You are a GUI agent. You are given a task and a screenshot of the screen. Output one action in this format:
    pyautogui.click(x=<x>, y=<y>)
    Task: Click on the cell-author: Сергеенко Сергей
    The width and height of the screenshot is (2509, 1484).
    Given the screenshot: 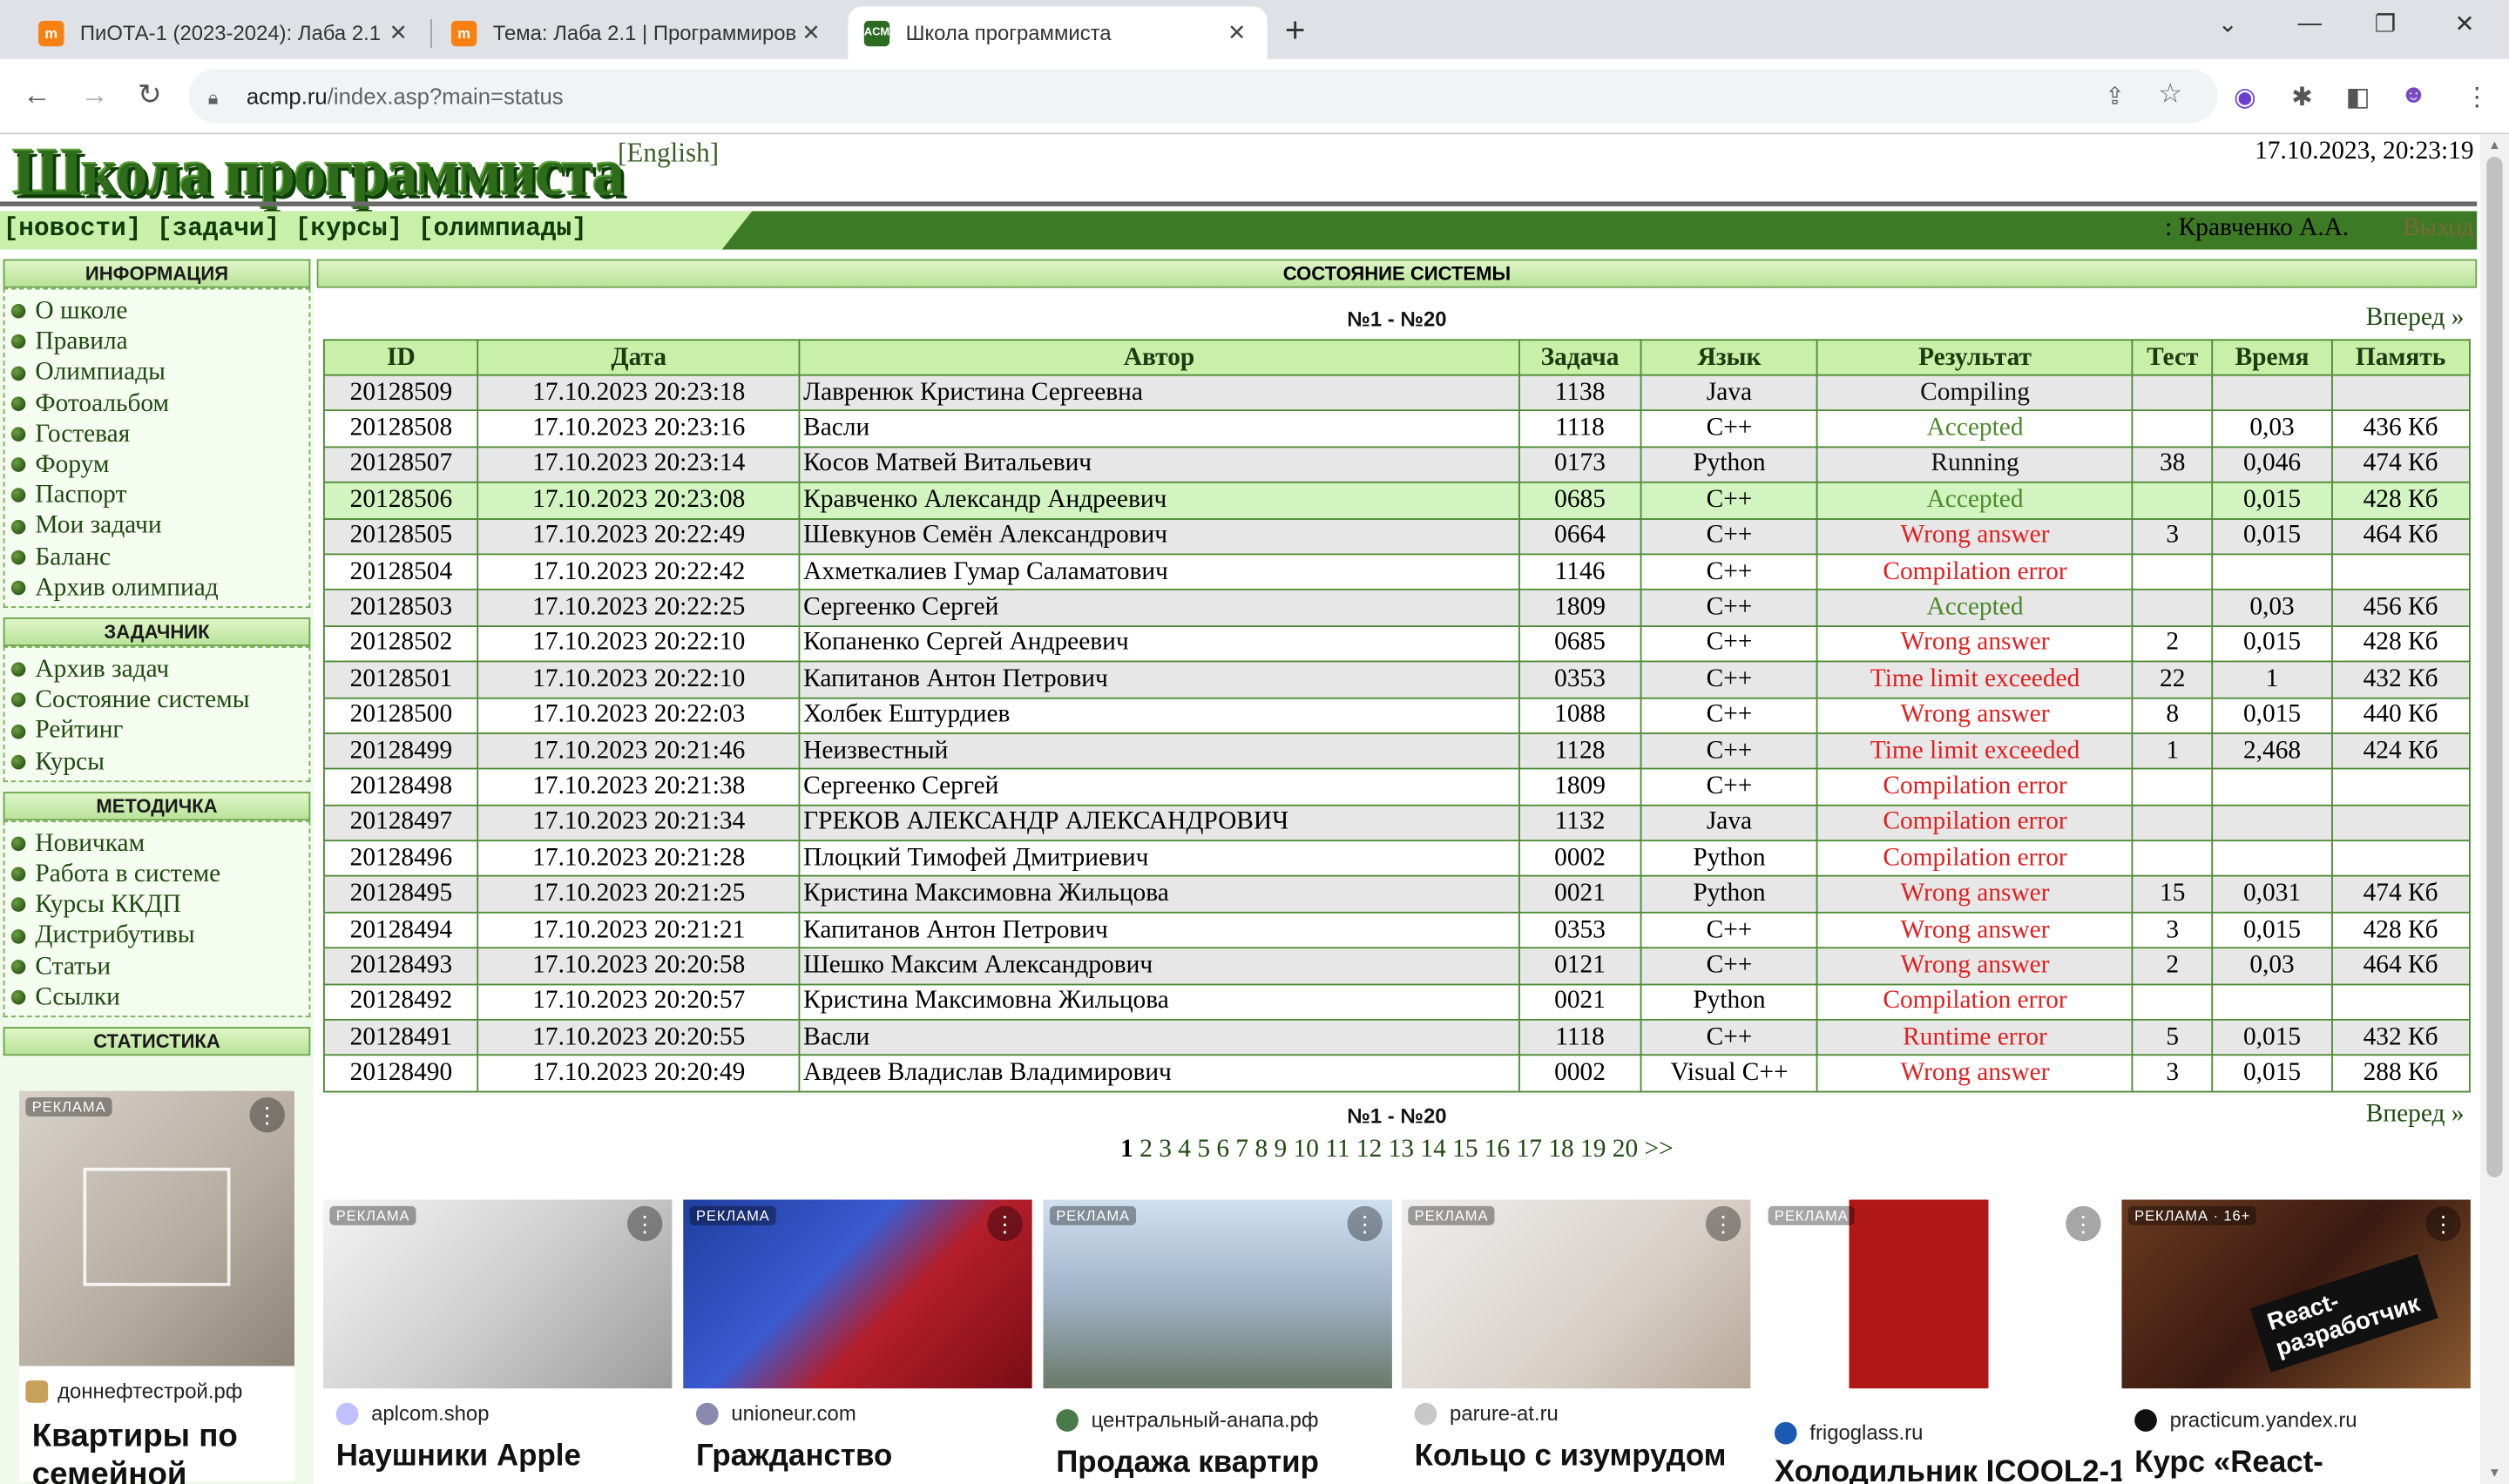 What is the action you would take?
    pyautogui.click(x=1159, y=608)
    